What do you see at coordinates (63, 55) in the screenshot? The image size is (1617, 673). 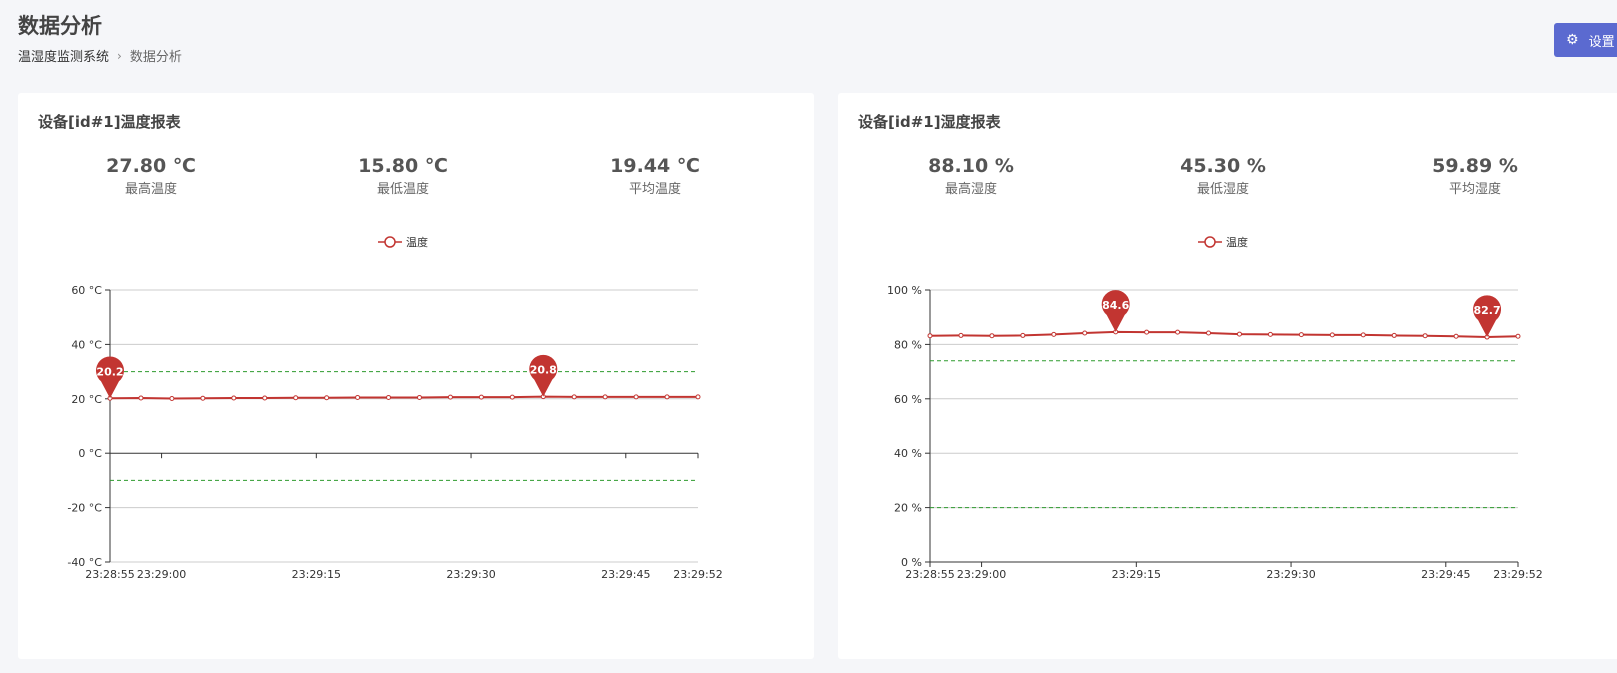 I see `breadcrumb-root: 温湿度监测系统` at bounding box center [63, 55].